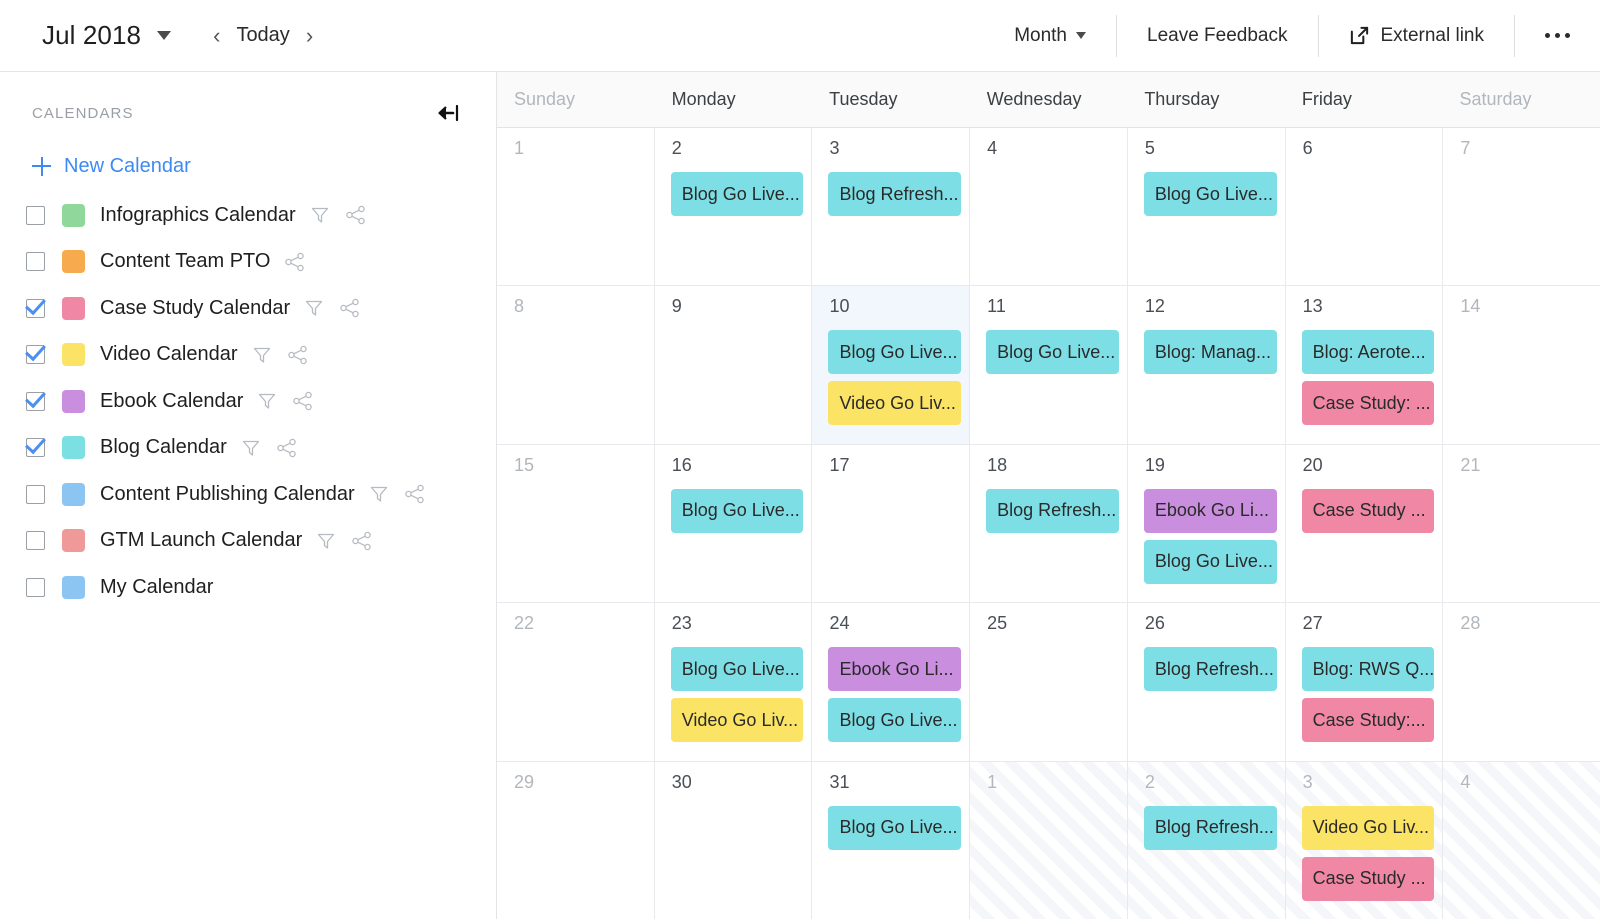  Describe the element at coordinates (35, 215) in the screenshot. I see `calendar-checkbox-infographics-calendar` at that location.